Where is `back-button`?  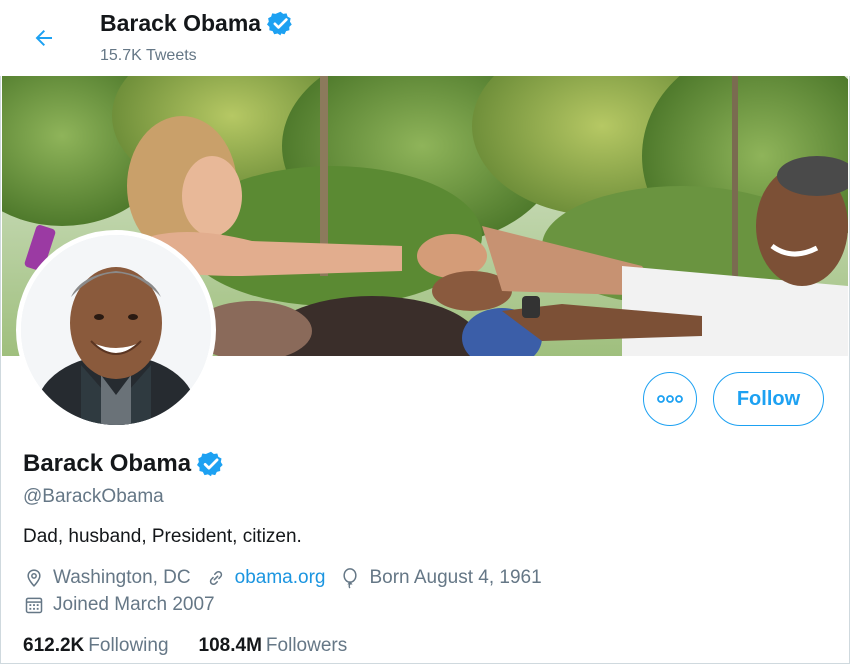
back-button is located at coordinates (44, 38).